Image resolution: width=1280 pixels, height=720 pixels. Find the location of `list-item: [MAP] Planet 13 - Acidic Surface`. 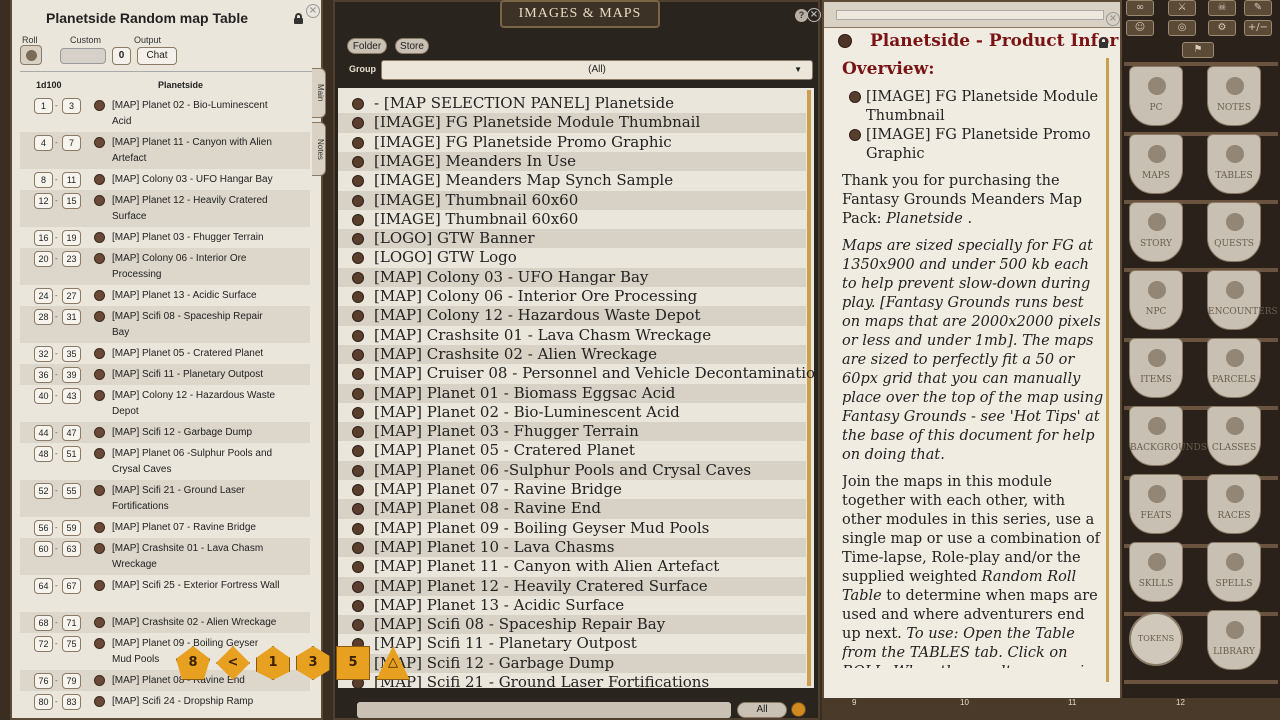

list-item: [MAP] Planet 13 - Acidic Surface is located at coordinates (572, 605).